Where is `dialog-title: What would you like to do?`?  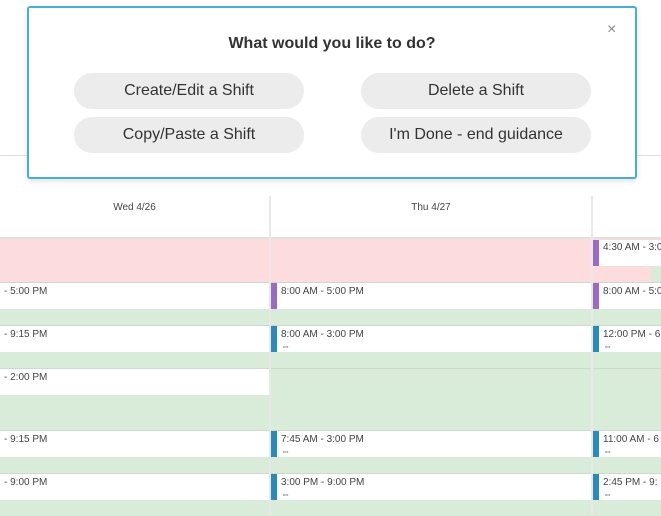
dialog-title: What would you like to do? is located at coordinates (332, 43).